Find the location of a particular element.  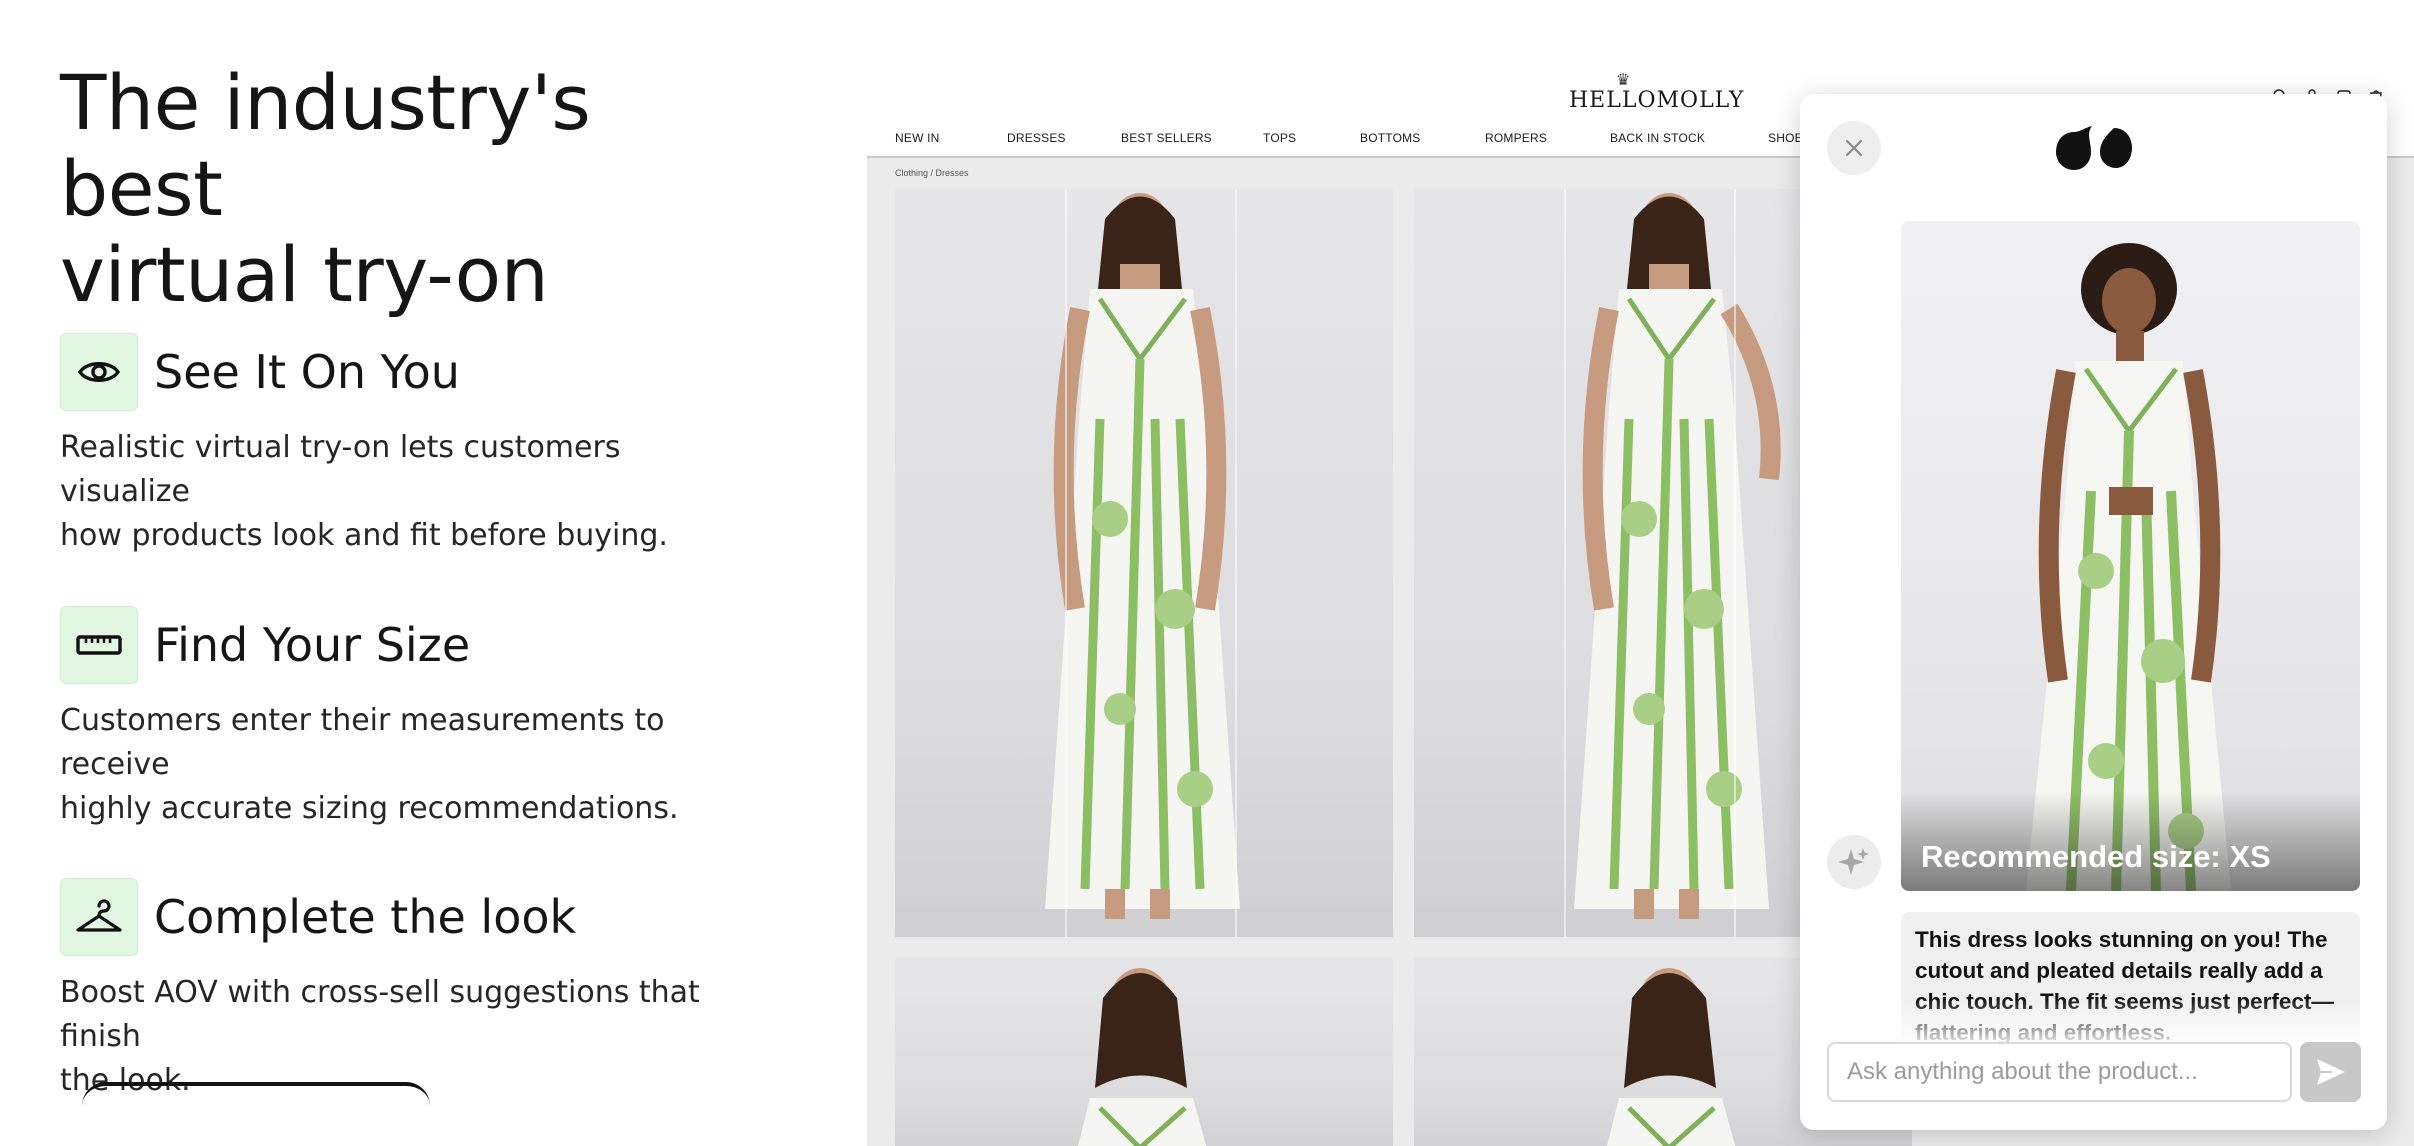

ruler-icon is located at coordinates (99, 645).